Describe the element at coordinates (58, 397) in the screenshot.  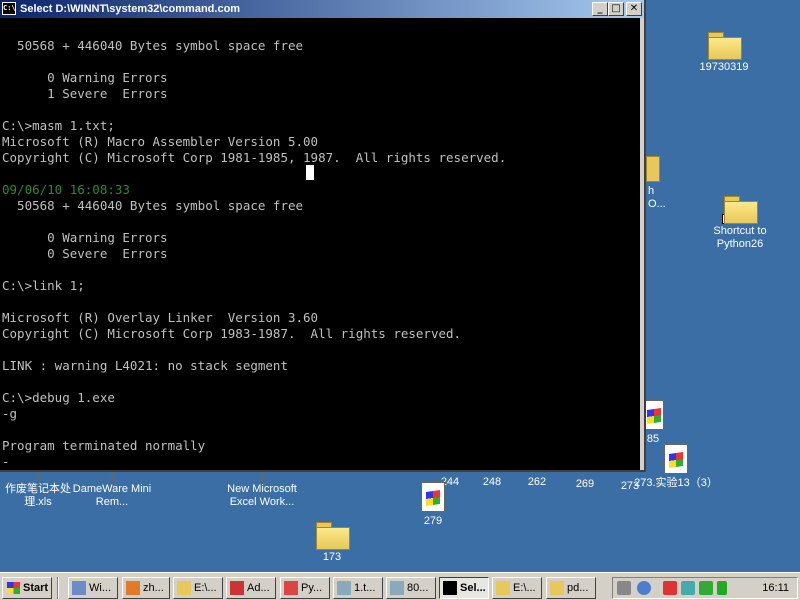
I see `console-line: C:\>debug 1.exe` at that location.